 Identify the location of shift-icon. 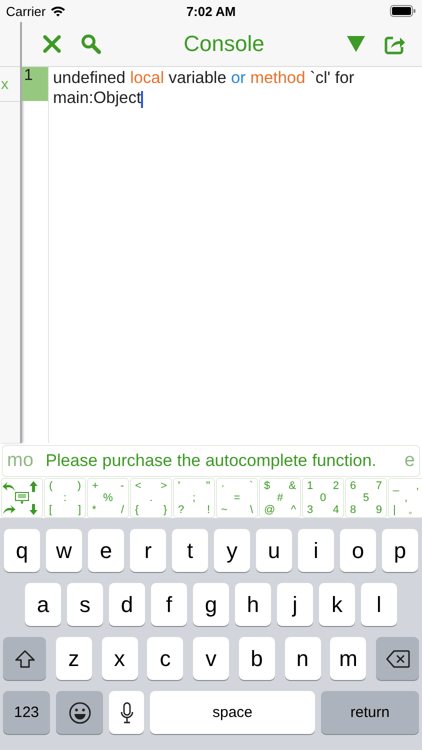
(24, 659).